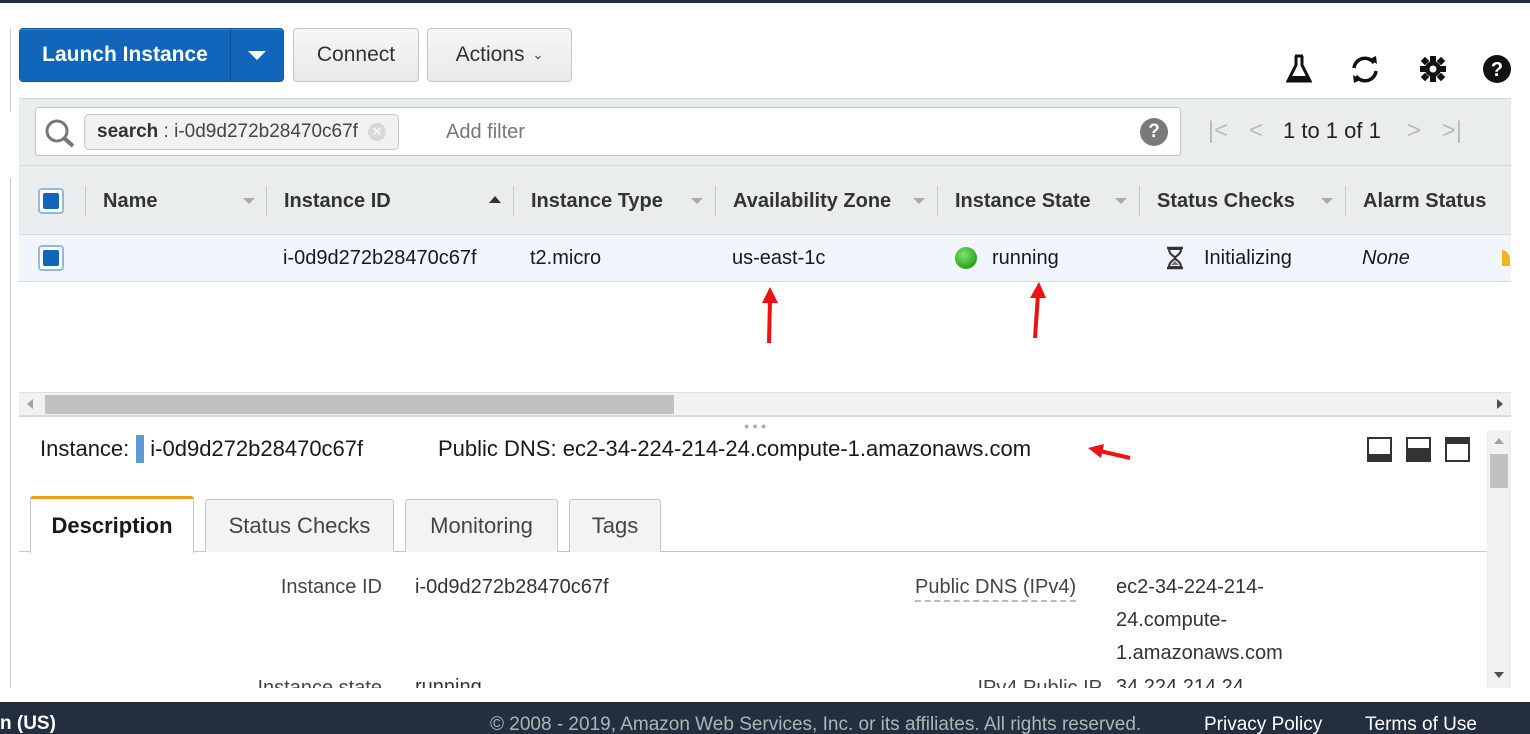  I want to click on first-page-icon: |<, so click(1218, 131).